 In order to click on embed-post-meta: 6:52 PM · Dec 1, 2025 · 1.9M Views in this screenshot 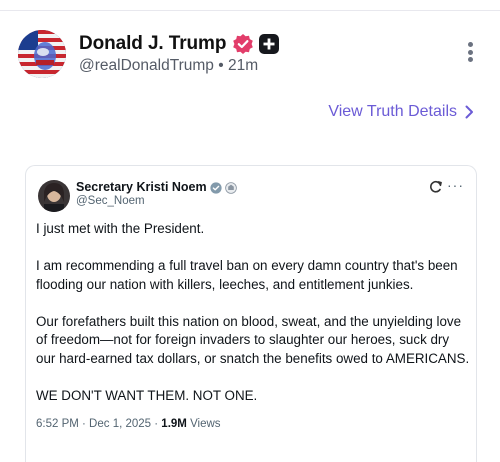, I will do `click(128, 424)`.